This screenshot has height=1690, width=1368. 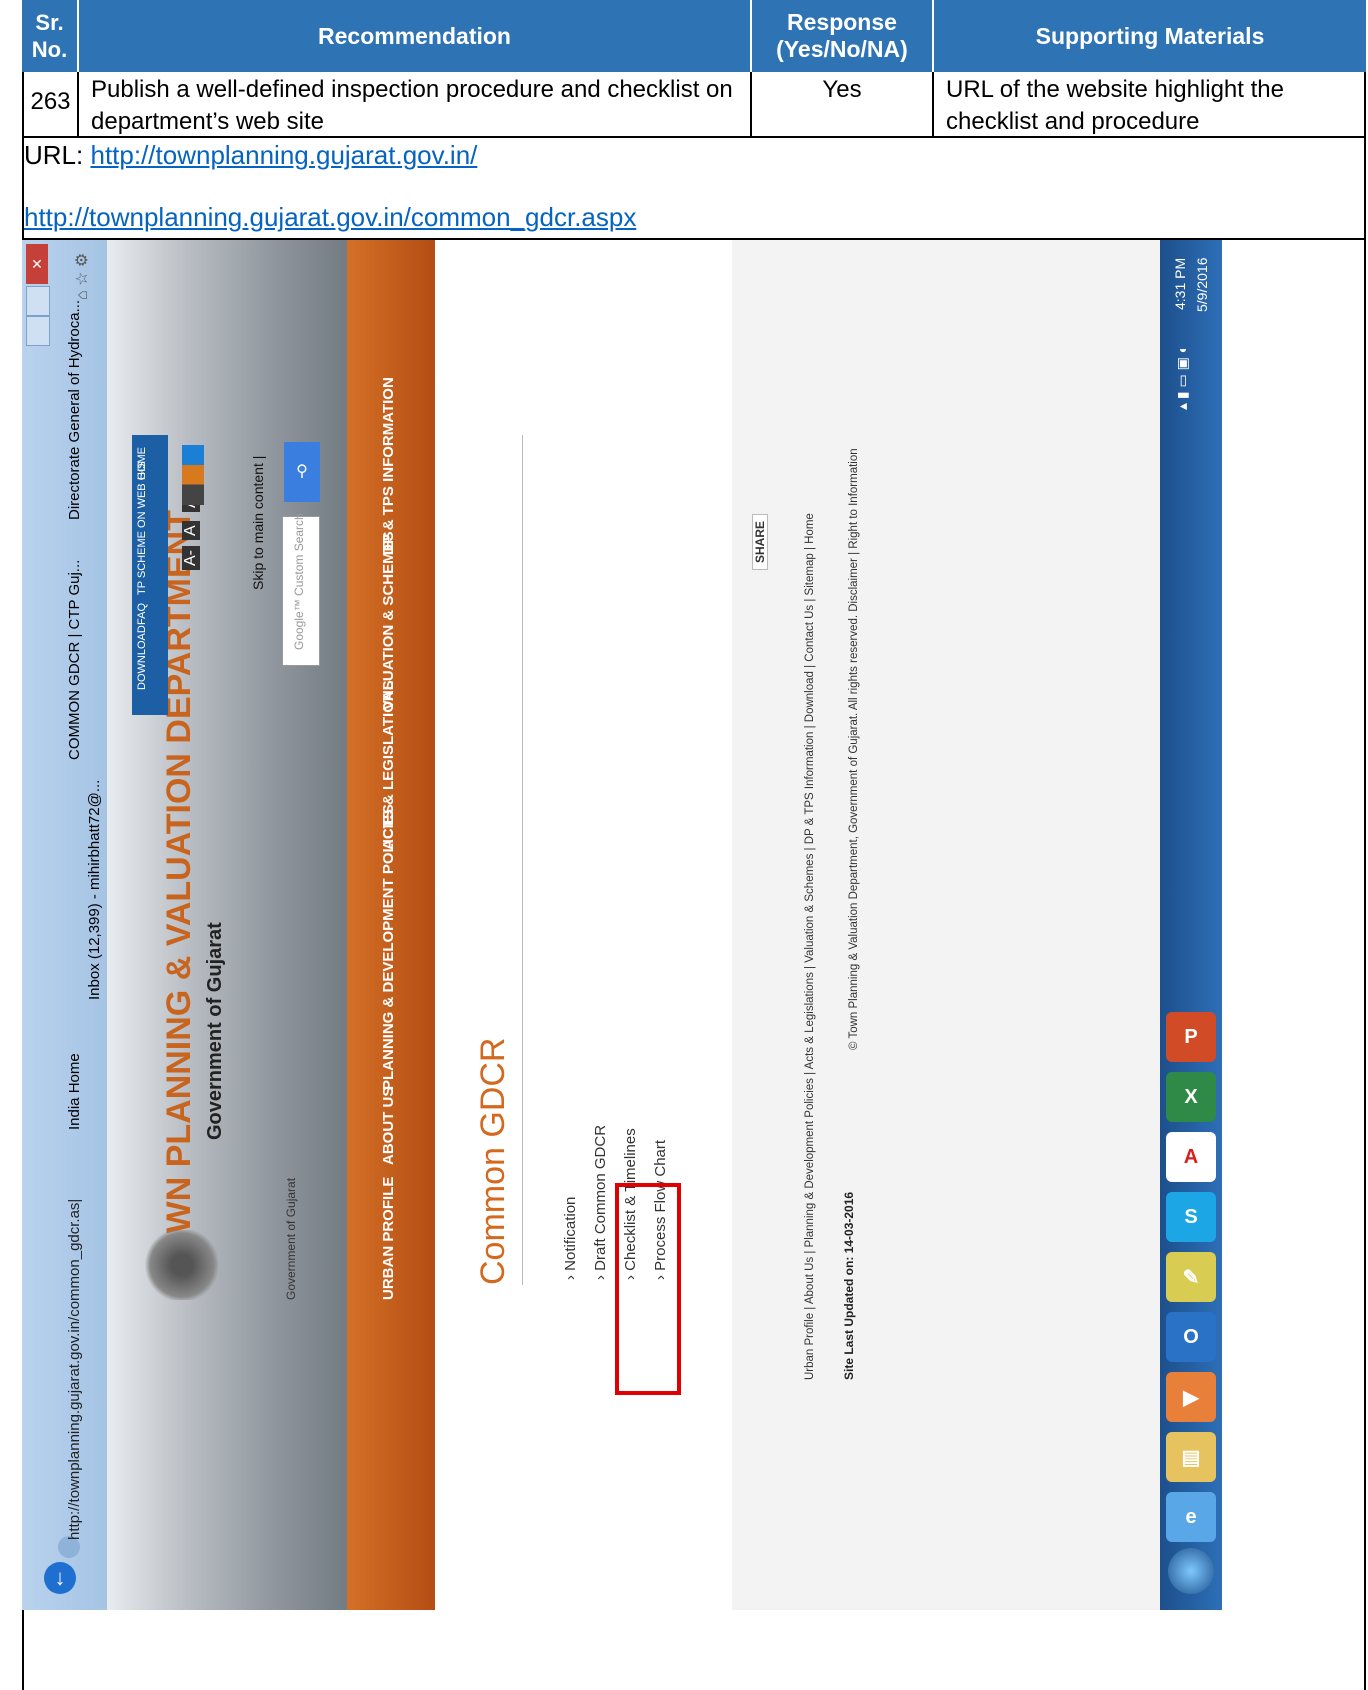 I want to click on top-link-download: DOWNLOAD, so click(x=142, y=657).